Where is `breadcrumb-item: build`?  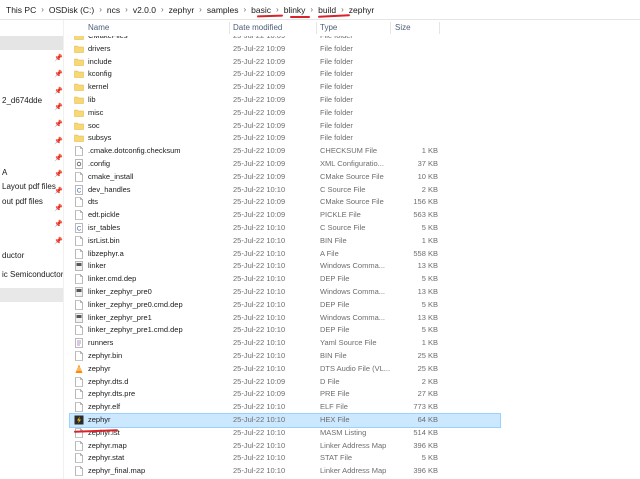 breadcrumb-item: build is located at coordinates (327, 10).